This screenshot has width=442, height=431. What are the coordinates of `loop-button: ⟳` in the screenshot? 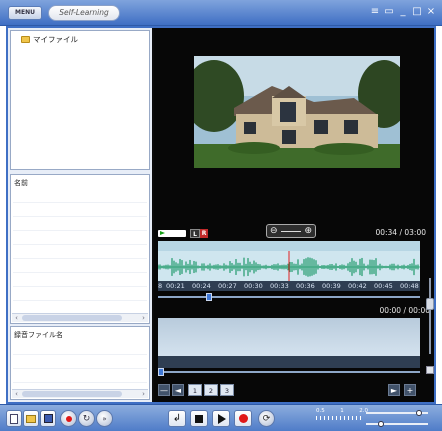 It's located at (266, 418).